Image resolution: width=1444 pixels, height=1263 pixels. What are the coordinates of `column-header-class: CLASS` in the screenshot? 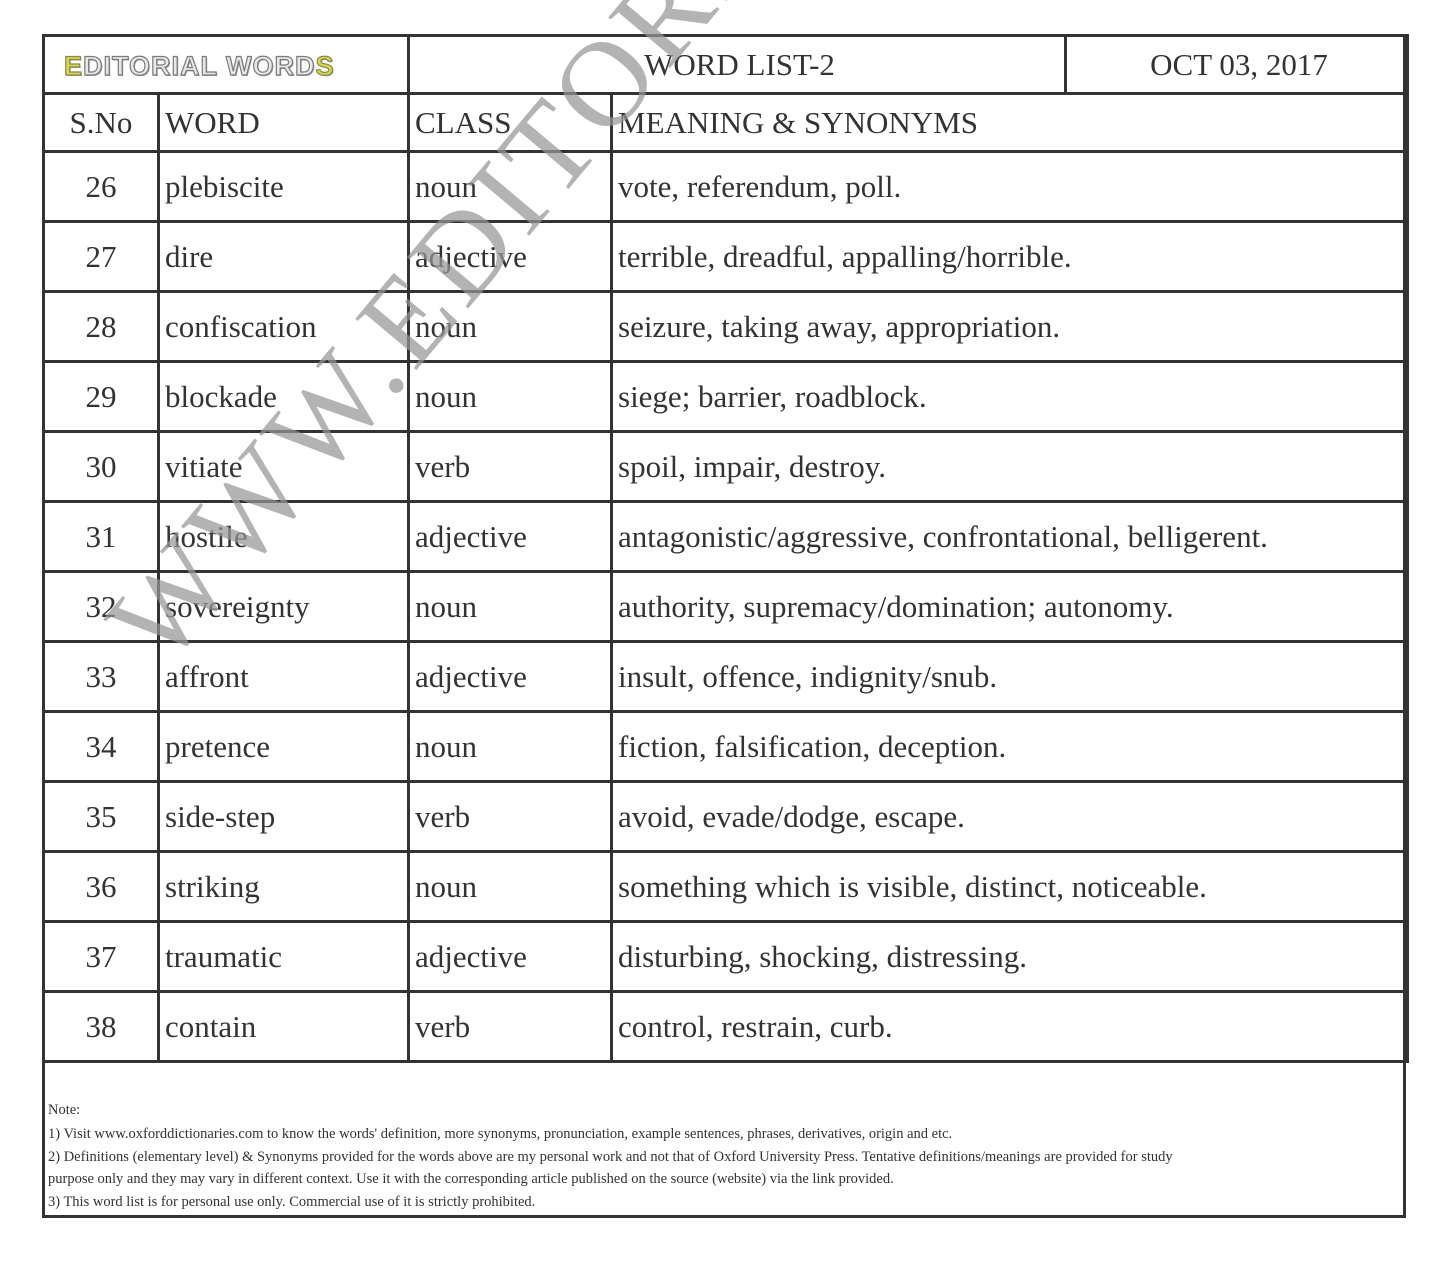 It's located at (510, 122).